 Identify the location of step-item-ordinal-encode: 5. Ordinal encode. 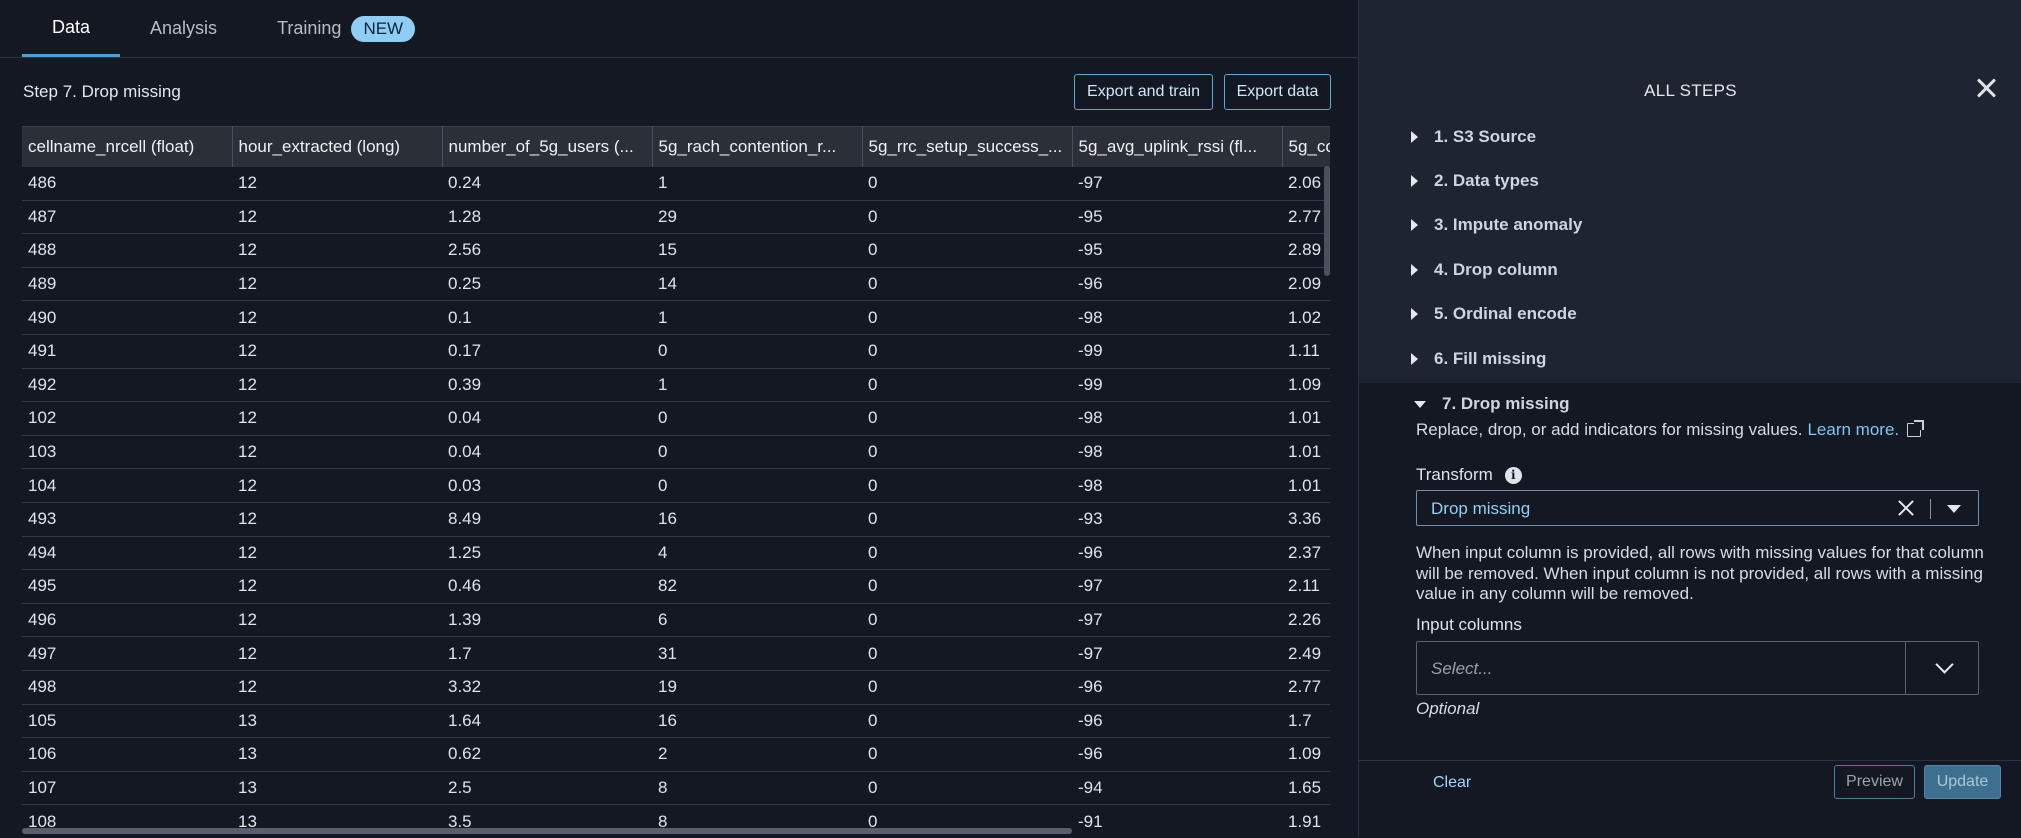
(1494, 314).